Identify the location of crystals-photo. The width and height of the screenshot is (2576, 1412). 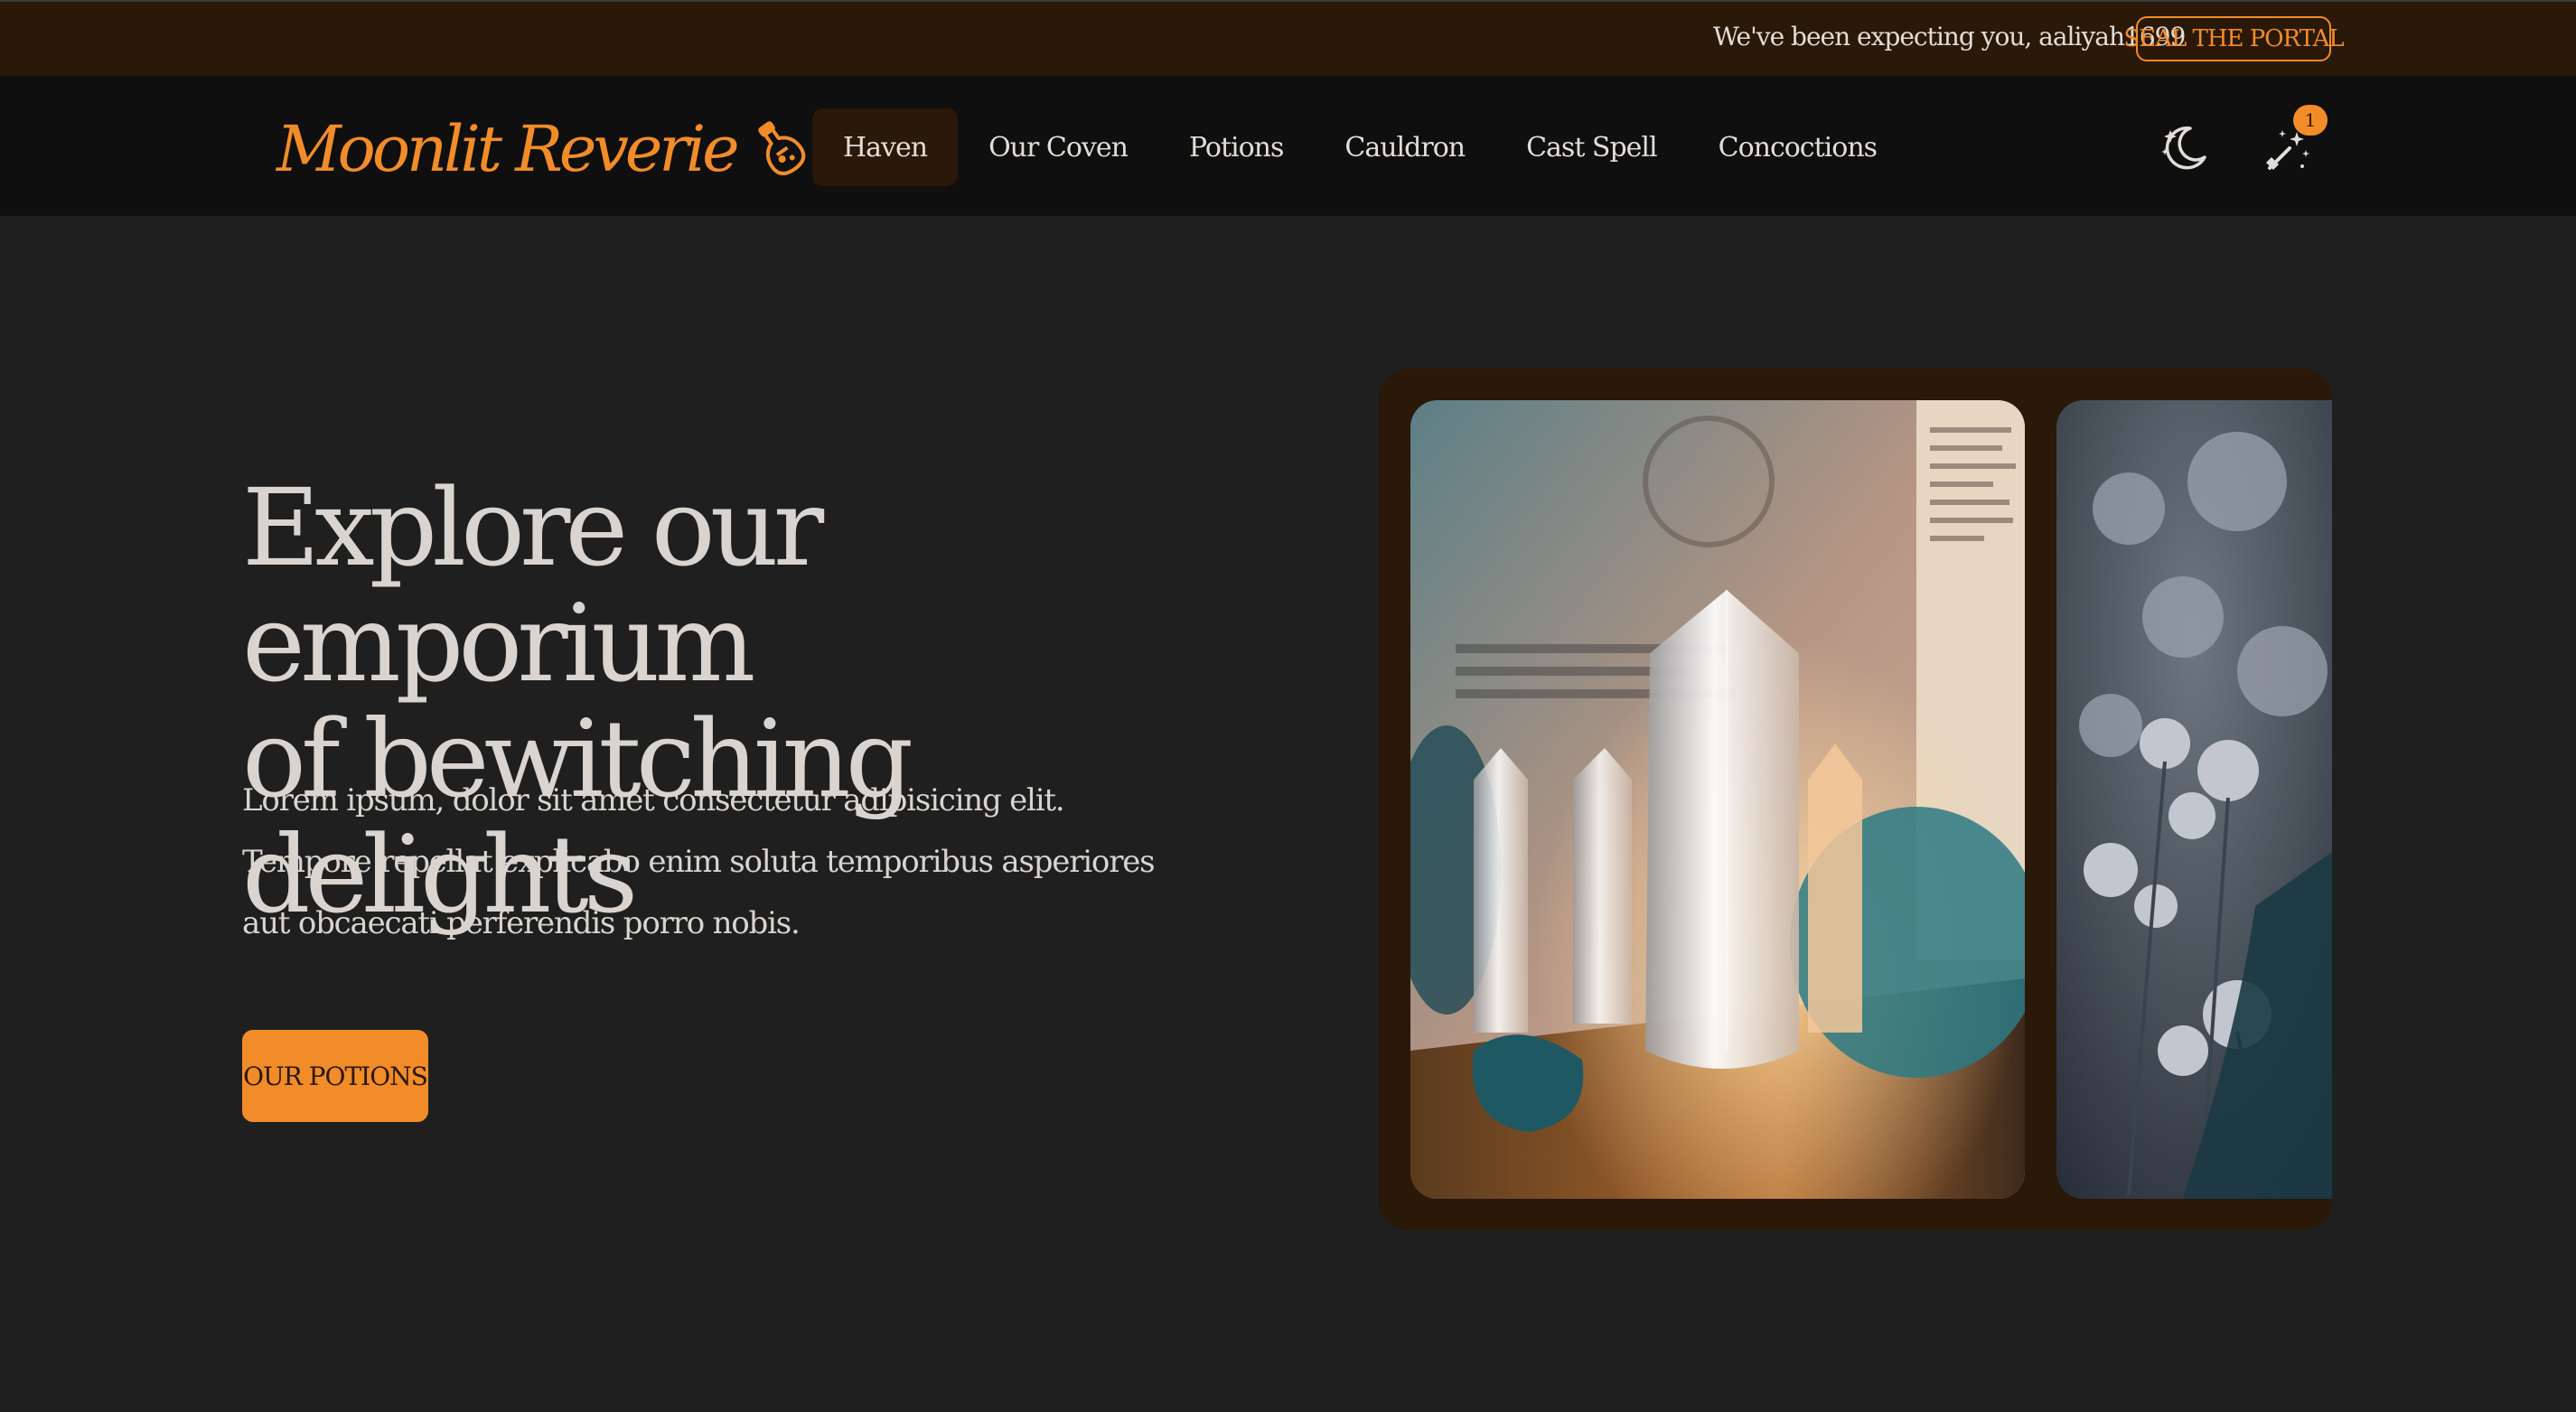
(1717, 799).